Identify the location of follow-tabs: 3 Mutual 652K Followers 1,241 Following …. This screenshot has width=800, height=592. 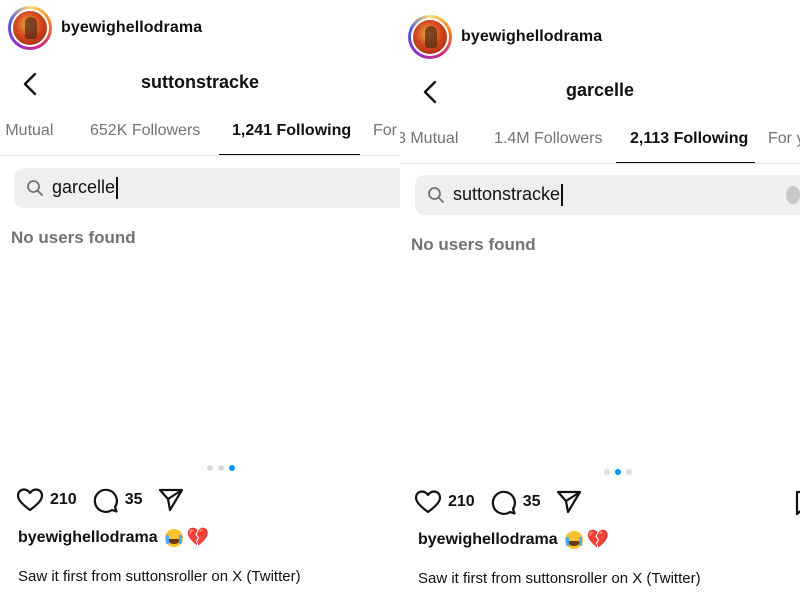
(200, 143).